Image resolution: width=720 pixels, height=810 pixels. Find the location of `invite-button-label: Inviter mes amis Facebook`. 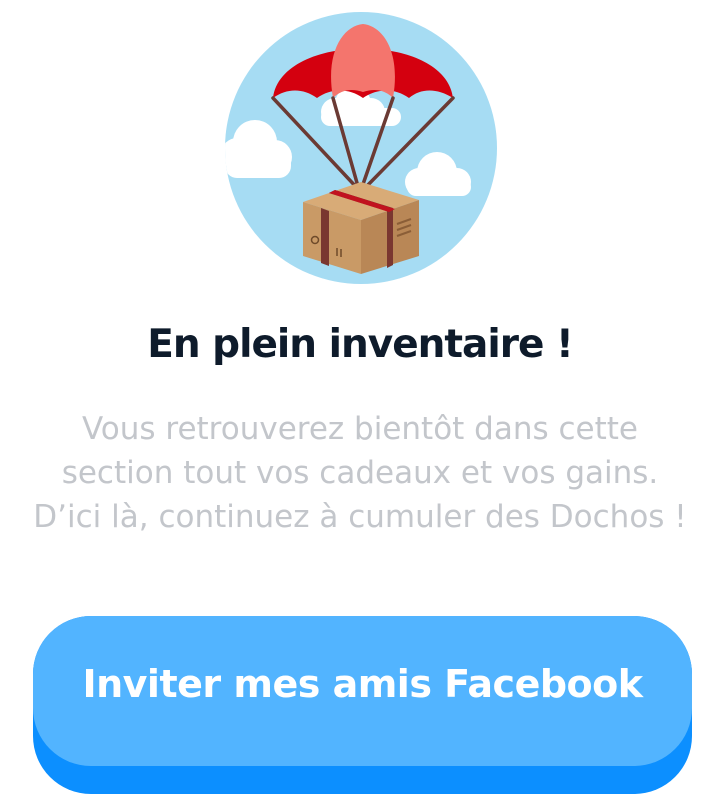

invite-button-label: Inviter mes amis Facebook is located at coordinates (362, 684).